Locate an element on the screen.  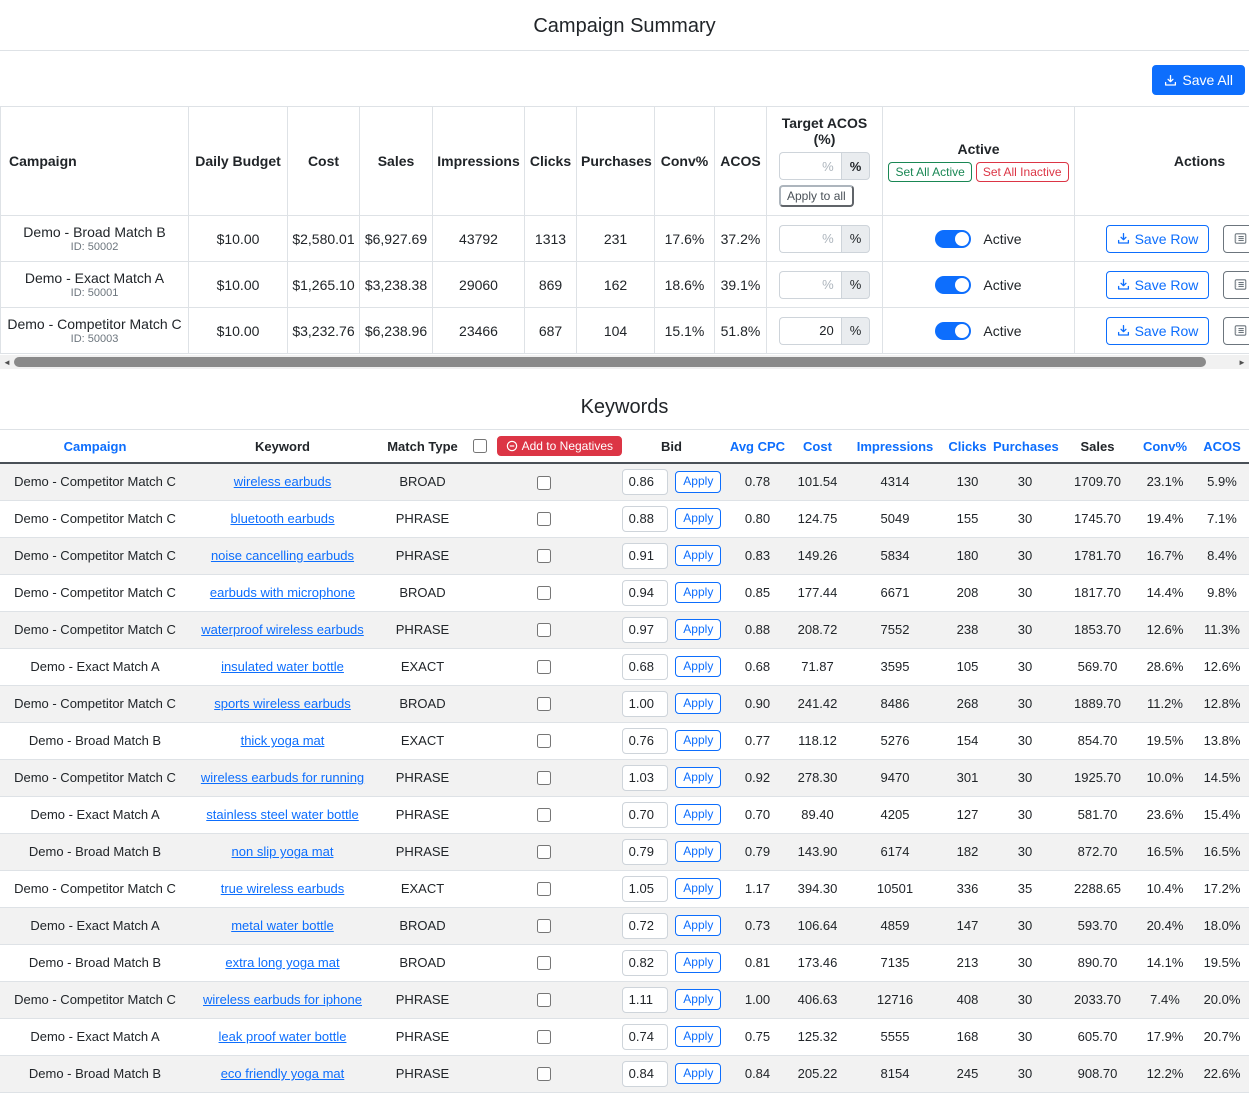
keyword-link: leak proof water bottle is located at coordinates (283, 1036).